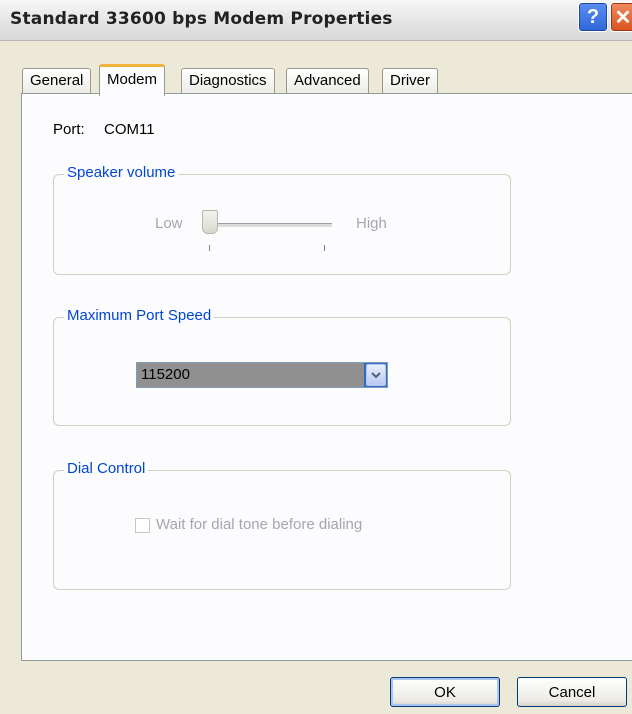 This screenshot has height=714, width=632. Describe the element at coordinates (282, 219) in the screenshot. I see `speaker-volume-group: Speaker volume Low High` at that location.